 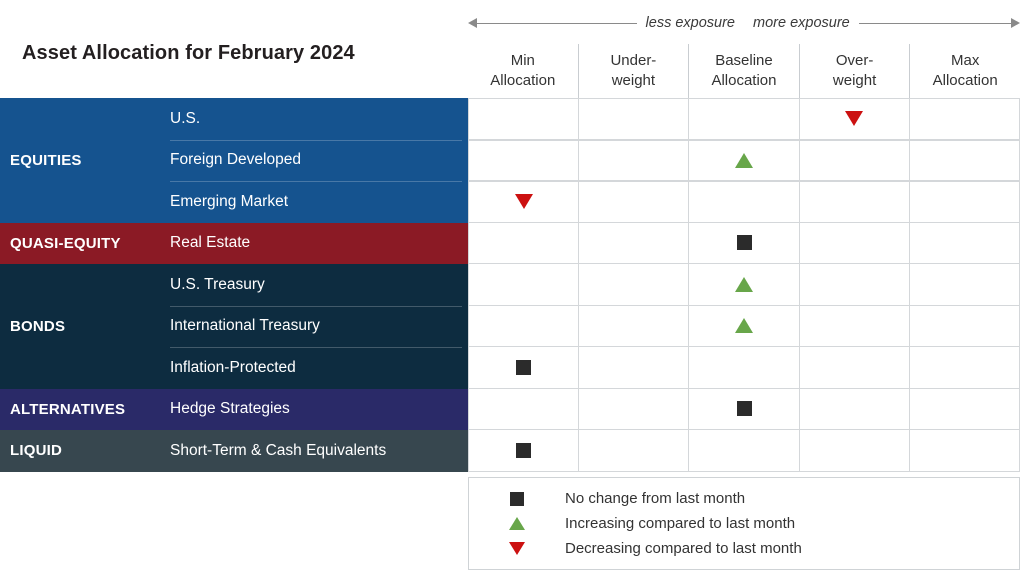 What do you see at coordinates (683, 548) in the screenshot?
I see `legend-label: Decreasing compared to last month` at bounding box center [683, 548].